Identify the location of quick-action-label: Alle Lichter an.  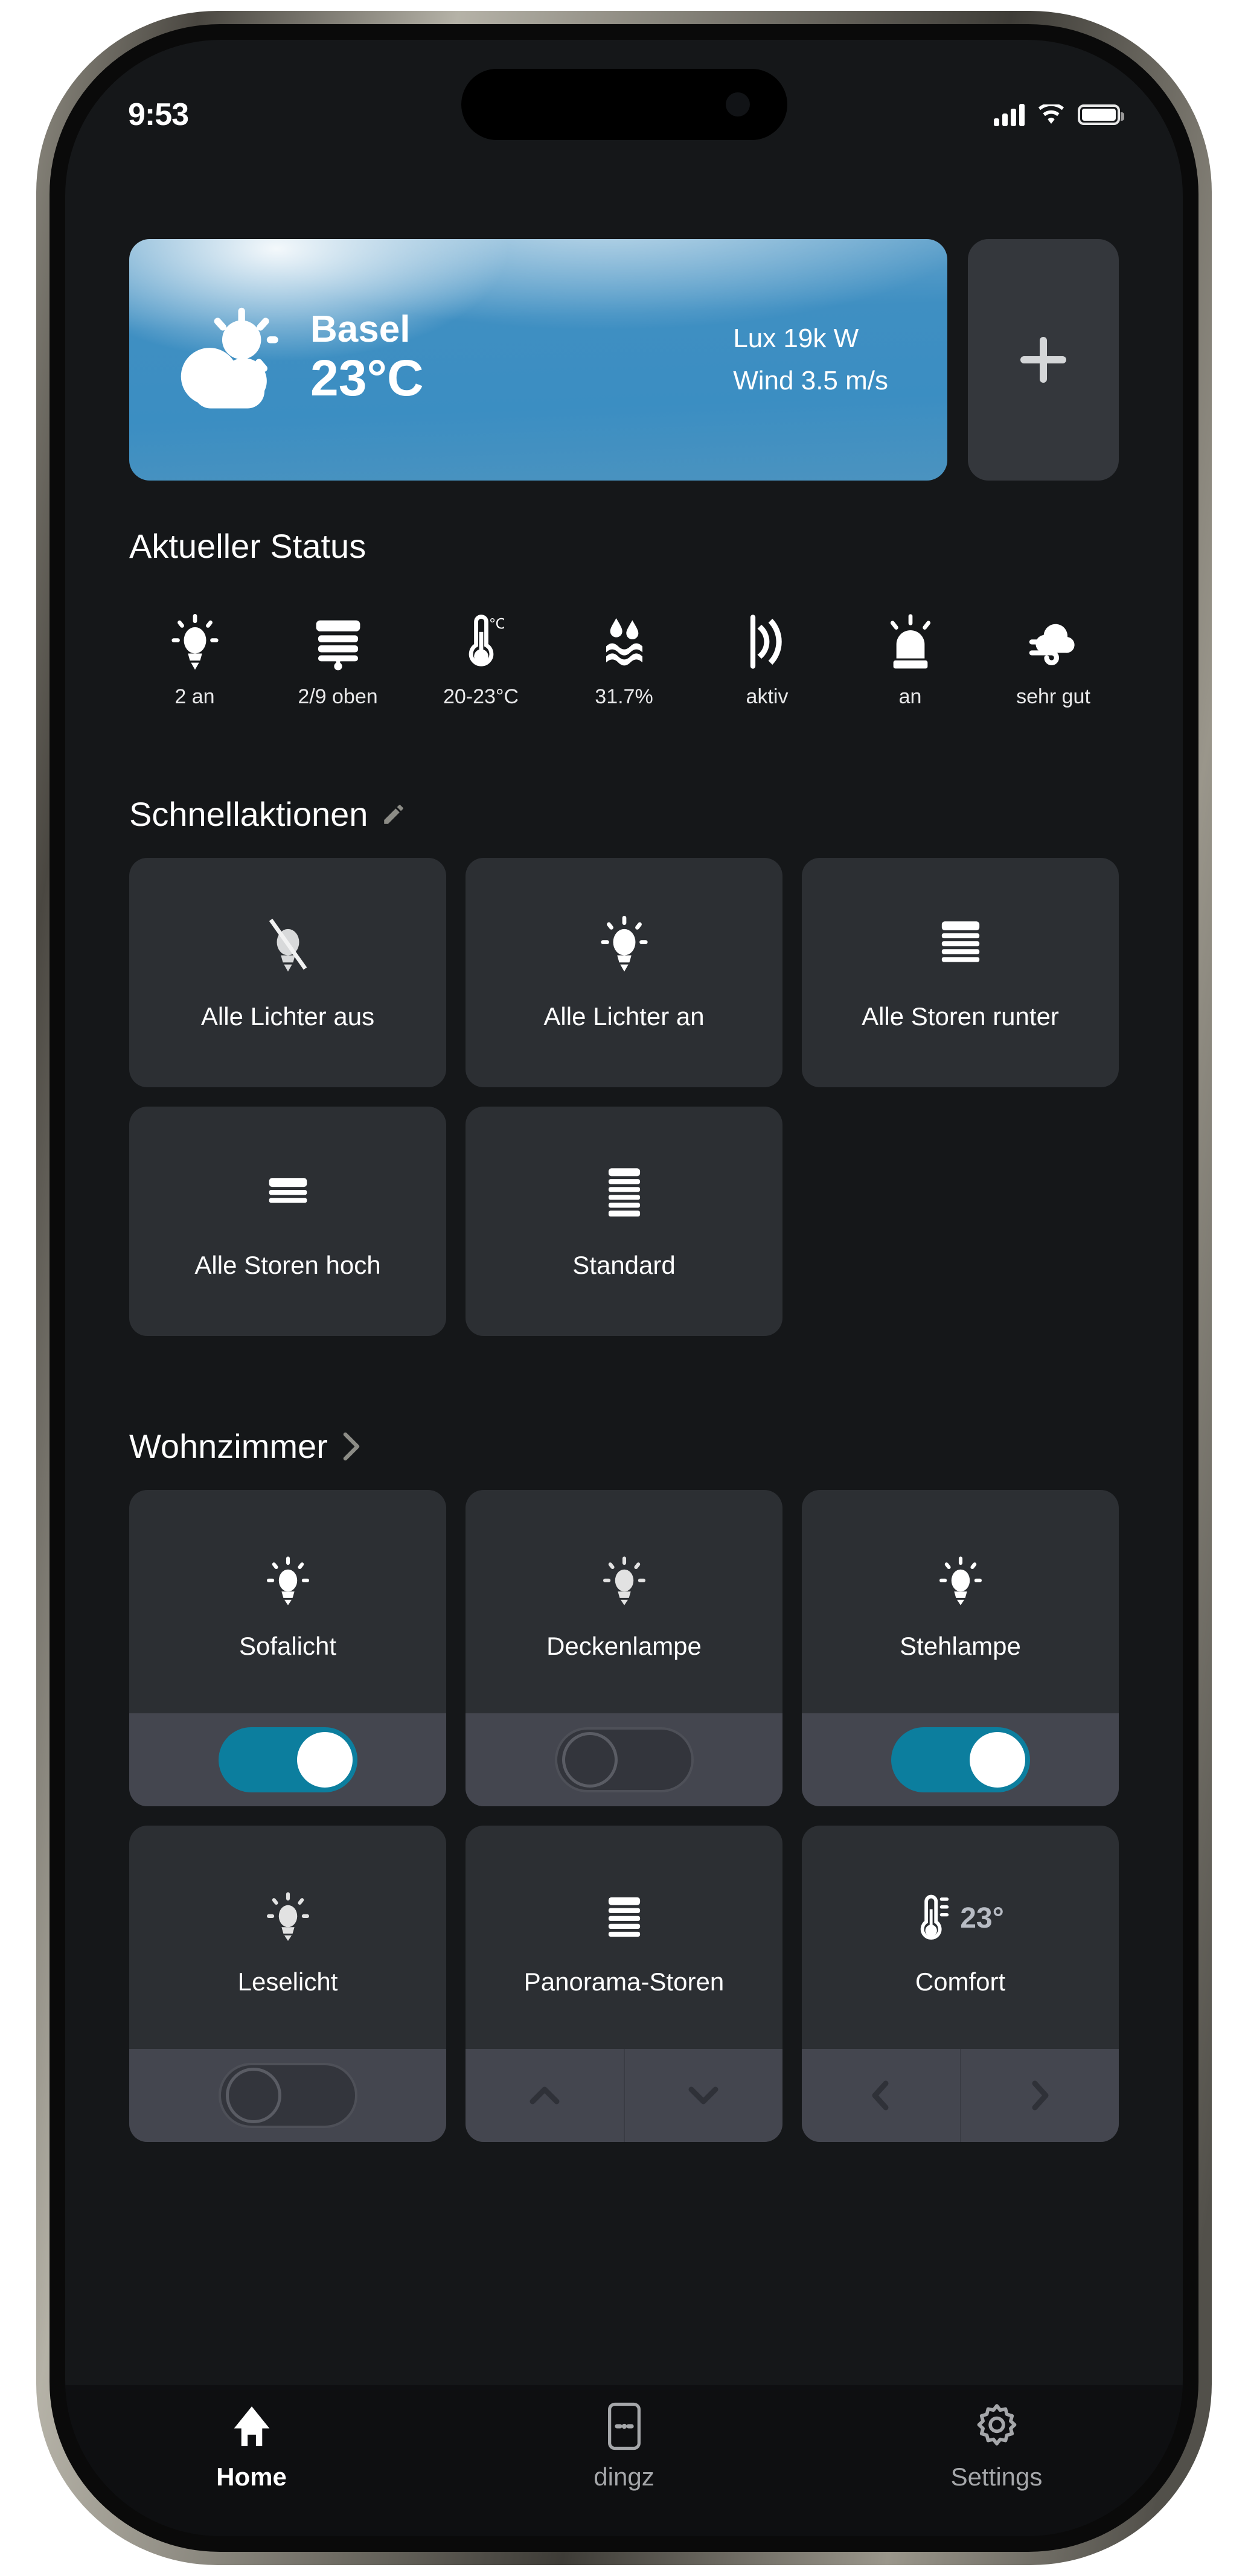
(624, 1017).